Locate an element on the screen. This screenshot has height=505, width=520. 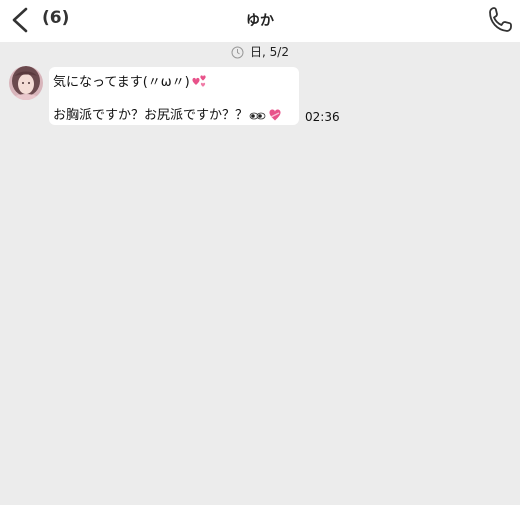
message-line-2: お胸派ですか？お尻派ですか？？ is located at coordinates (168, 113).